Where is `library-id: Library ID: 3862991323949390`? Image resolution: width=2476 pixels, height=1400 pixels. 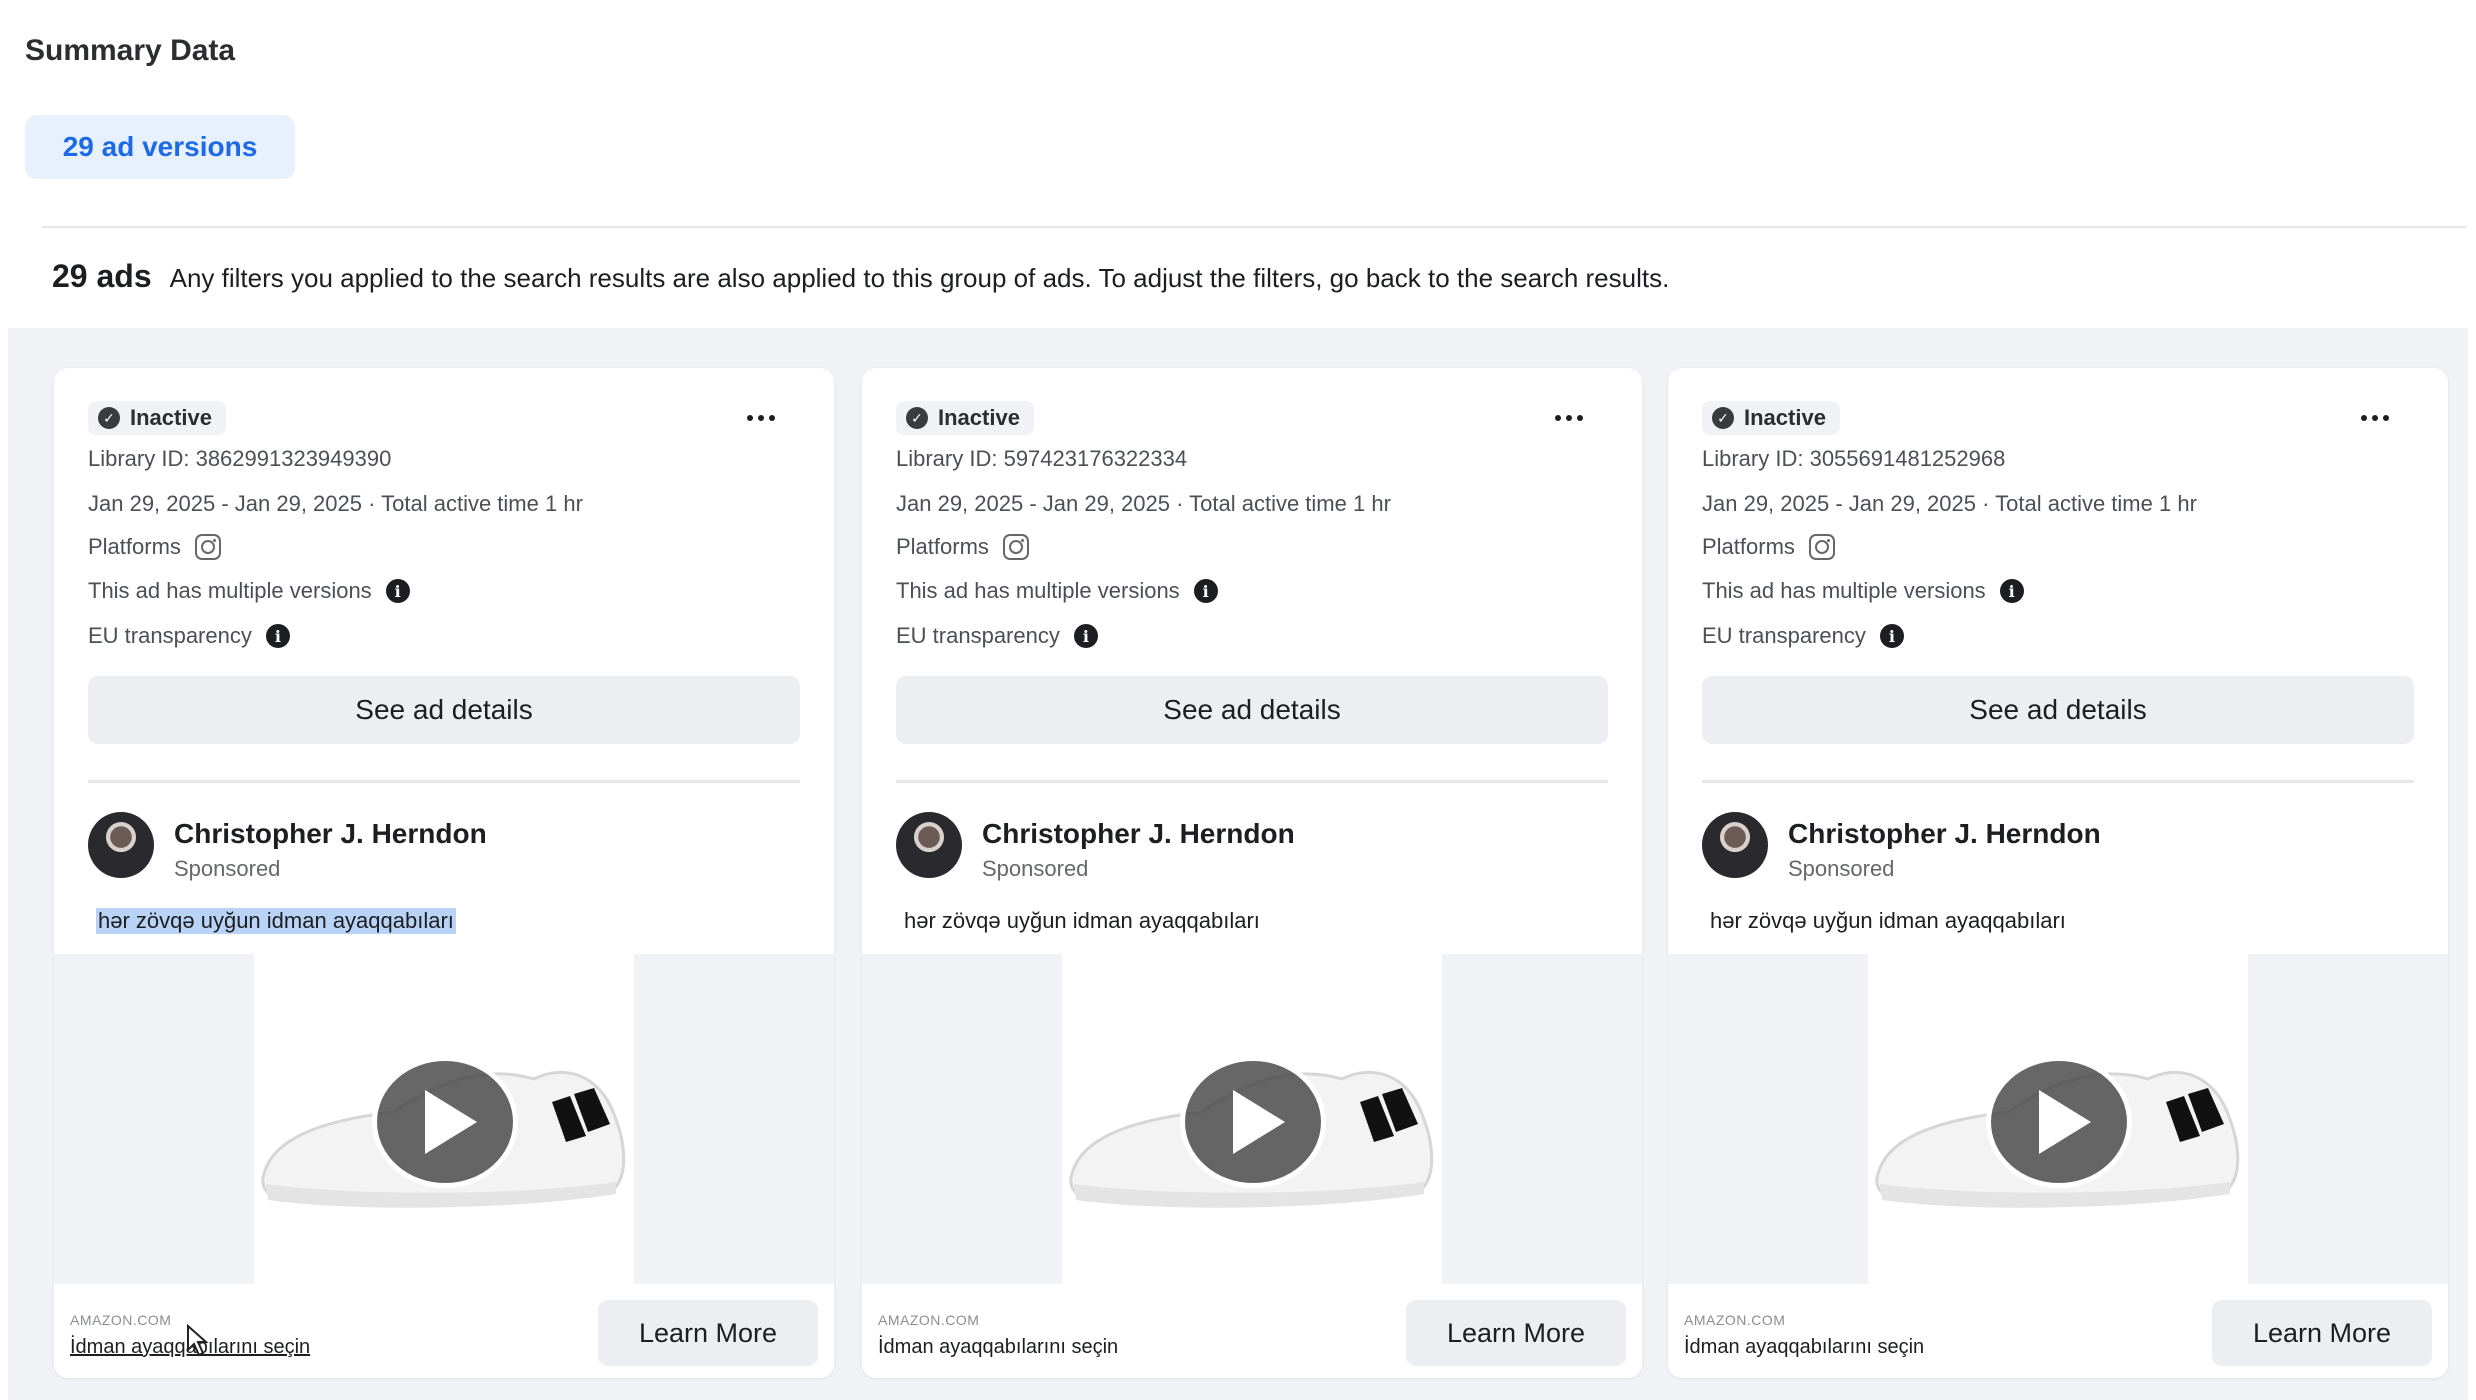 library-id: Library ID: 3862991323949390 is located at coordinates (240, 458).